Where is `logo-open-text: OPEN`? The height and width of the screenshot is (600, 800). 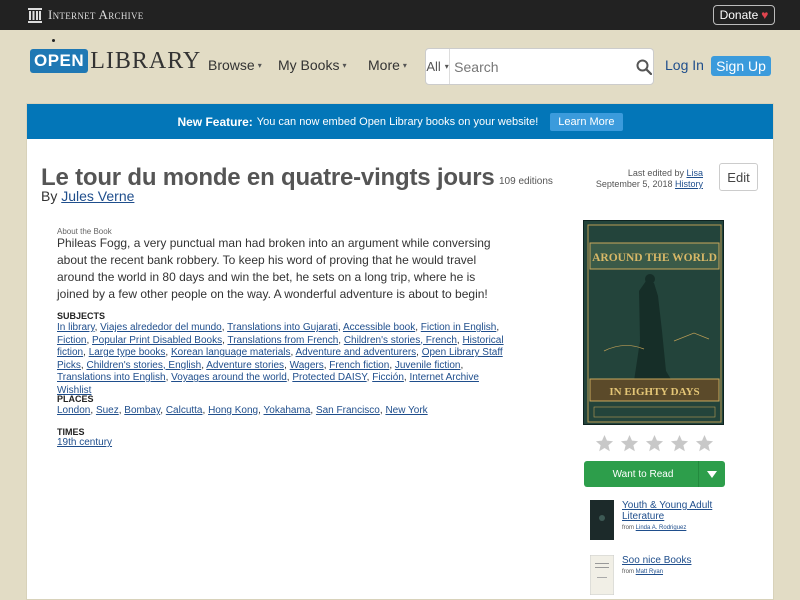
logo-open-text: OPEN is located at coordinates (59, 60).